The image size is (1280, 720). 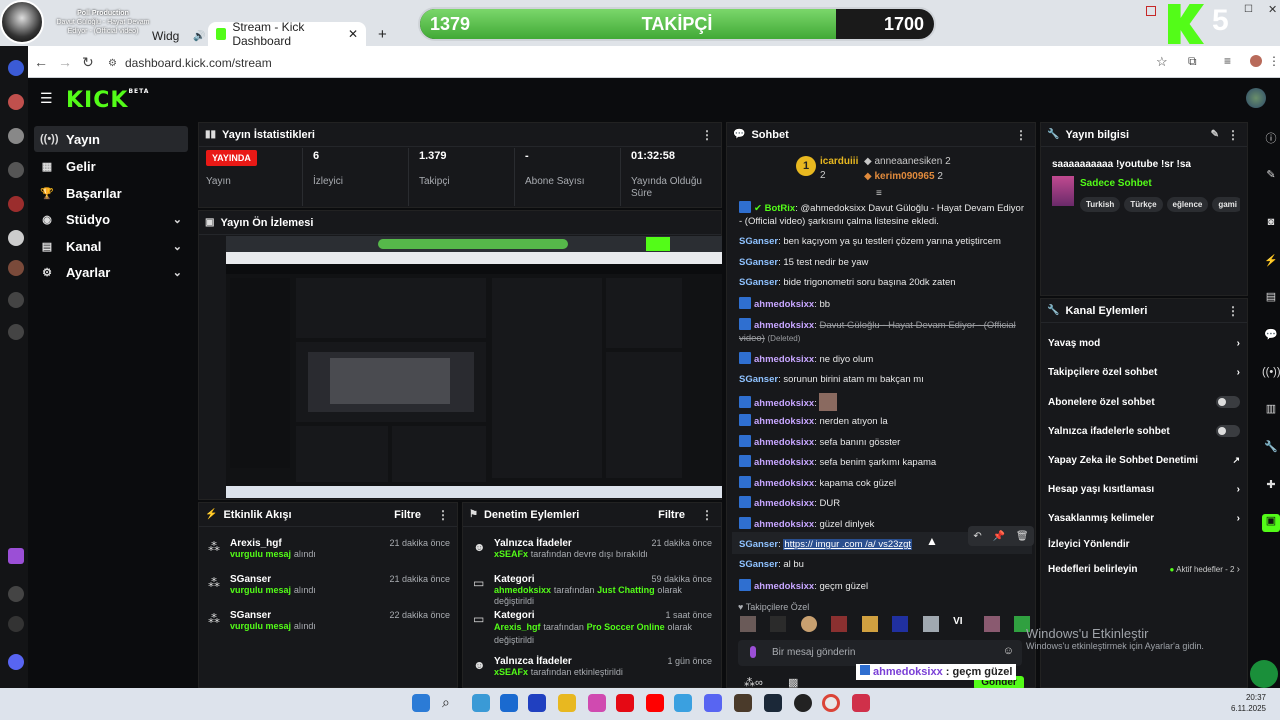 I want to click on info-icon: ⓘ, so click(x=1271, y=139).